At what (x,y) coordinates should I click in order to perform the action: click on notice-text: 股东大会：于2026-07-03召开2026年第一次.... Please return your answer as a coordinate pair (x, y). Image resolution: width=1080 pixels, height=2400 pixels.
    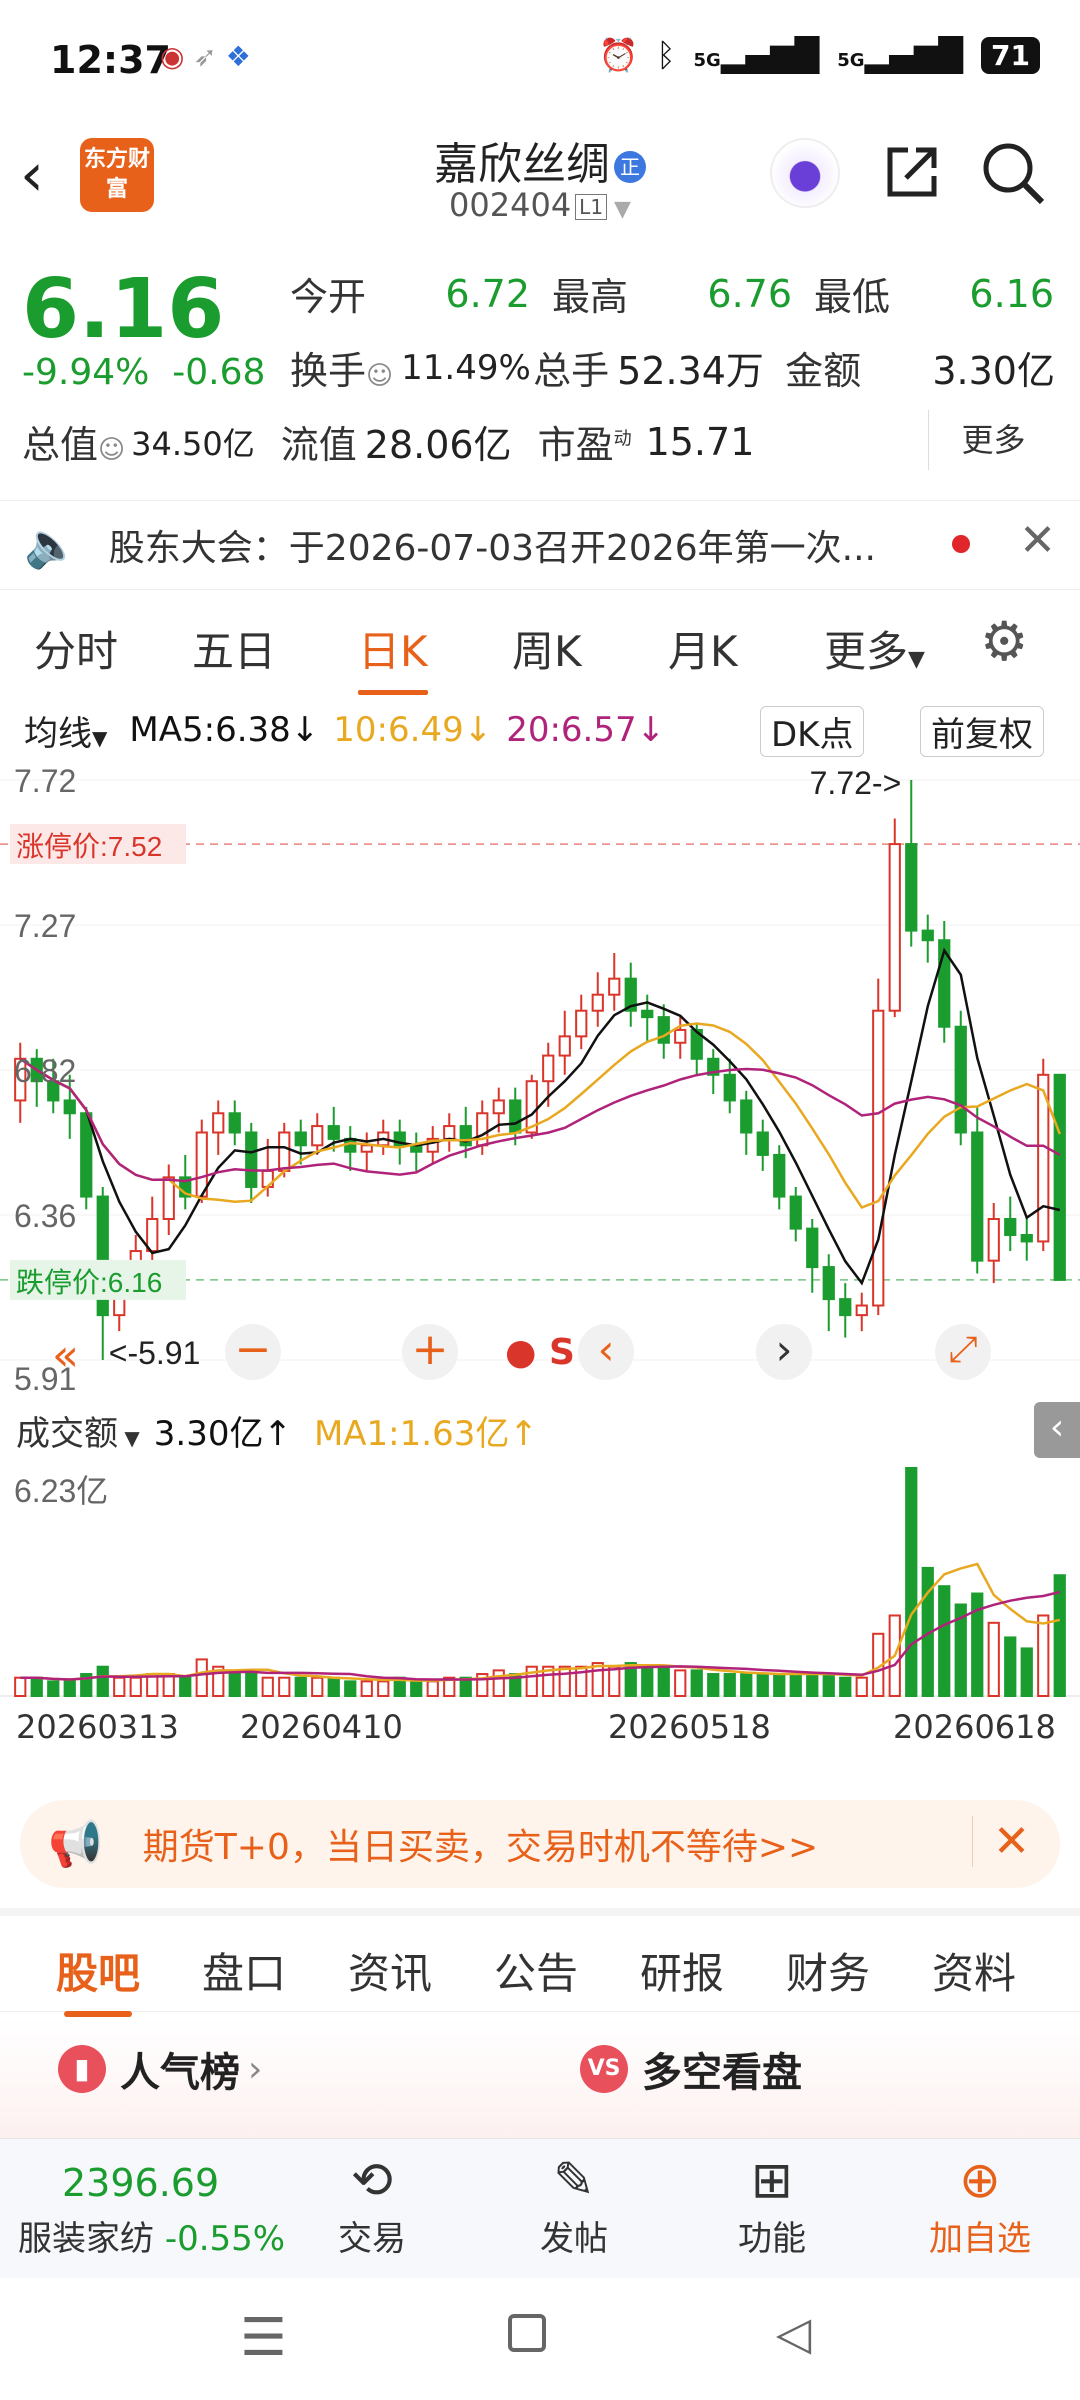
    Looking at the image, I should click on (492, 545).